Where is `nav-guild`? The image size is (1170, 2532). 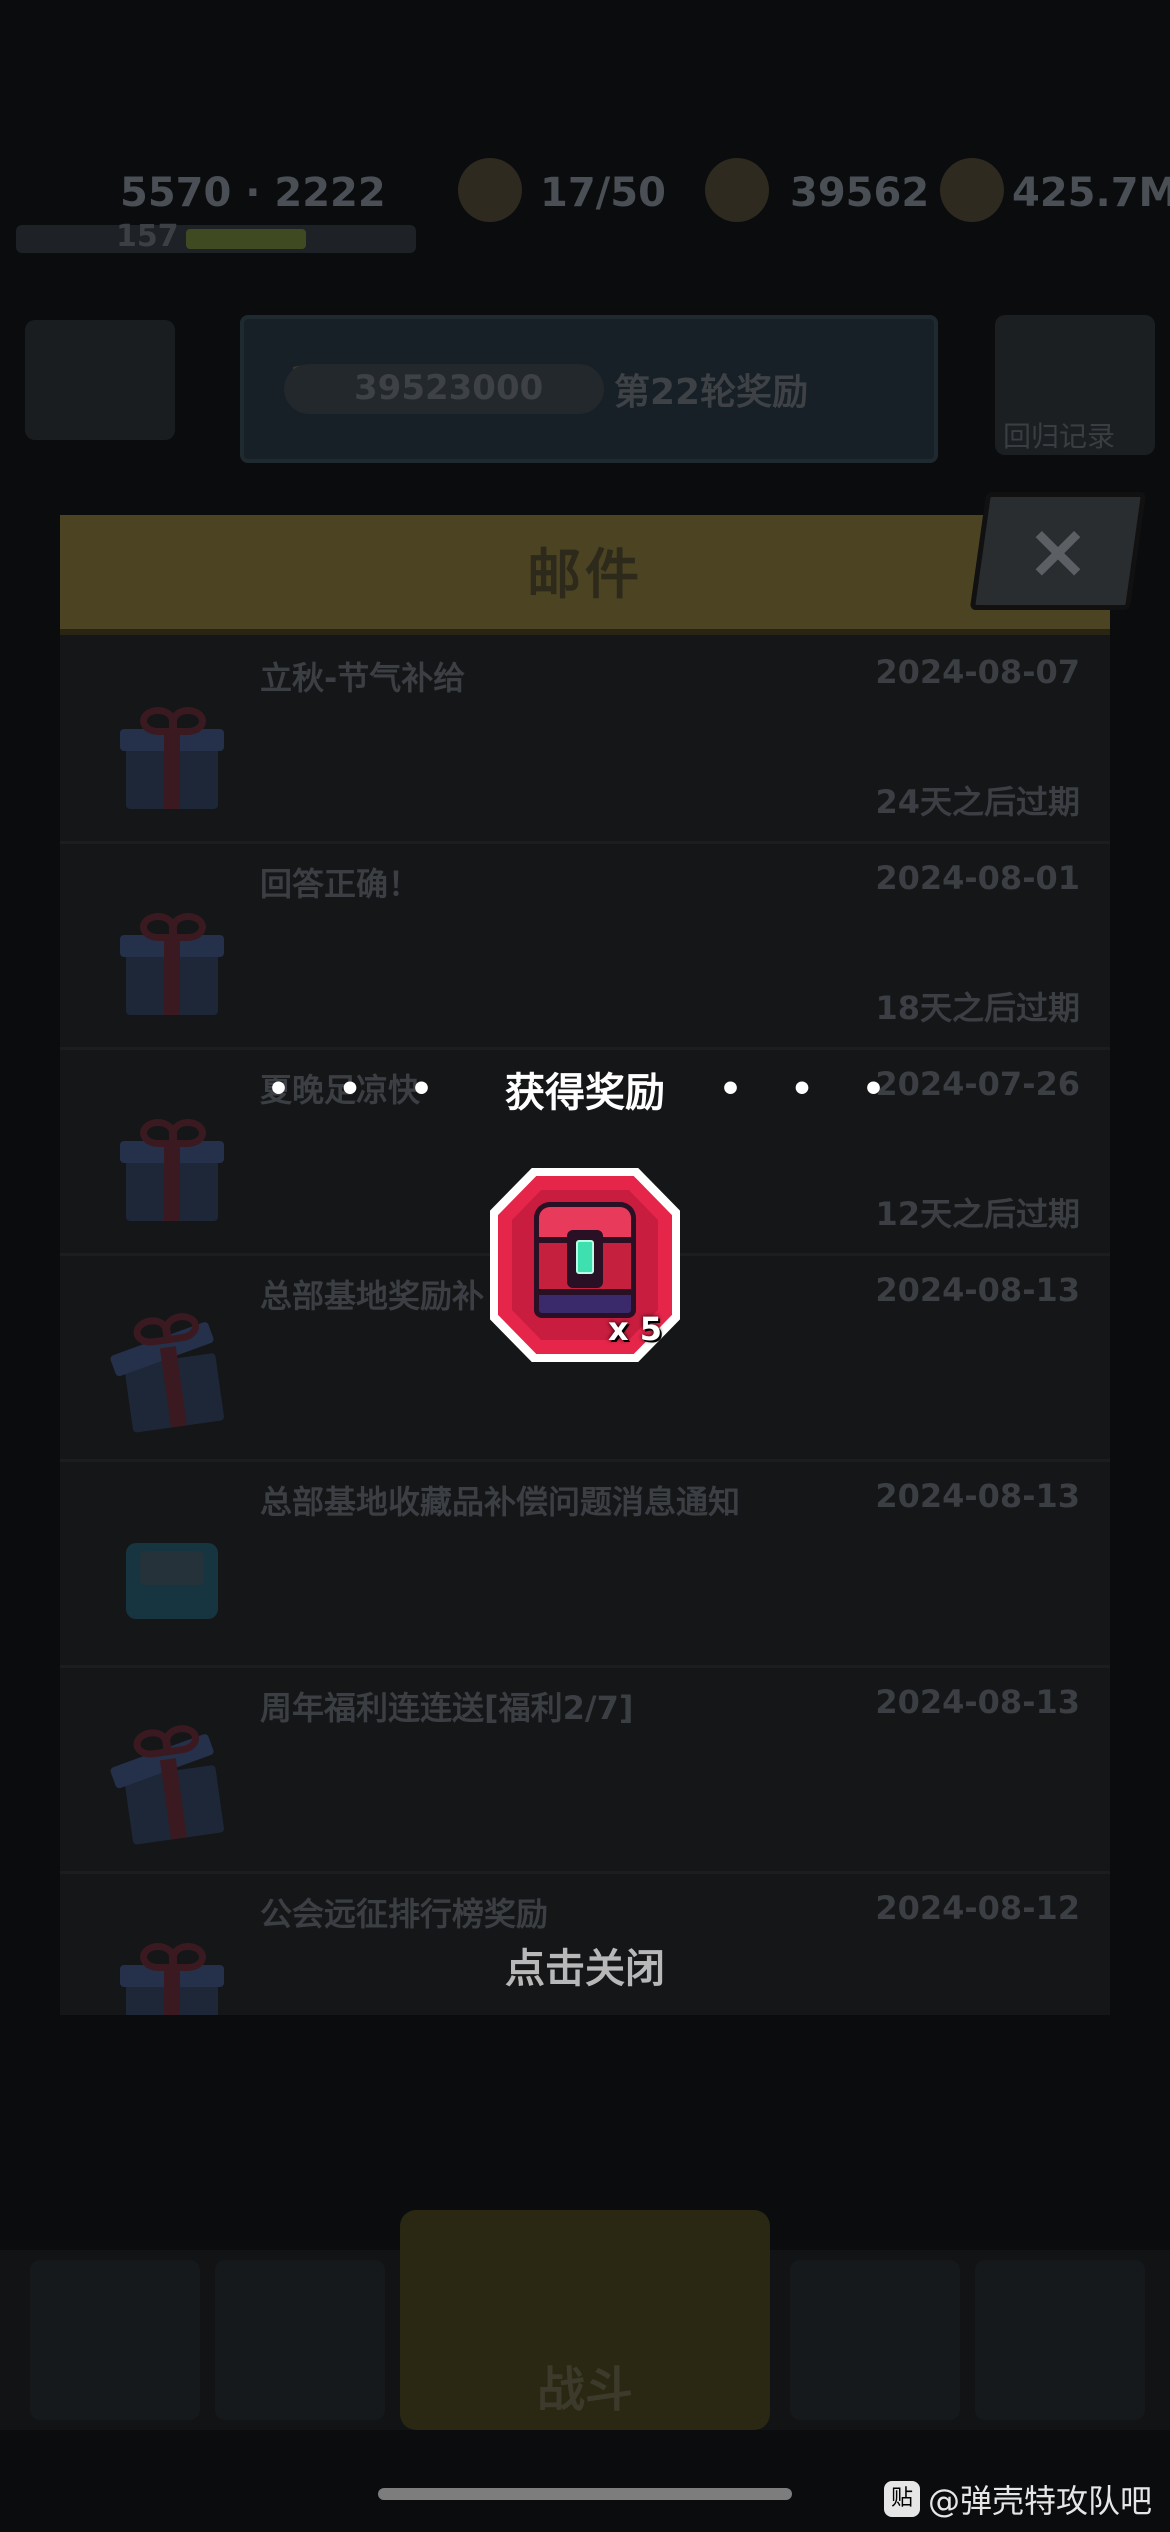
nav-guild is located at coordinates (1060, 2340).